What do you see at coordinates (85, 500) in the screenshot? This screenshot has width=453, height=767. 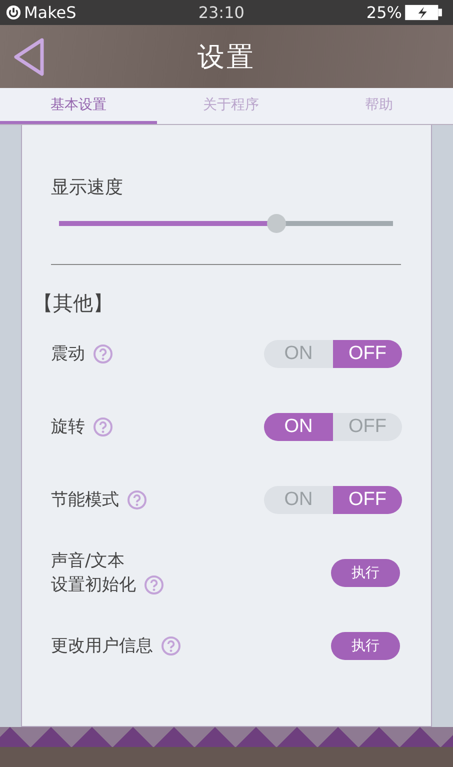 I see `setting-label: 节能模式` at bounding box center [85, 500].